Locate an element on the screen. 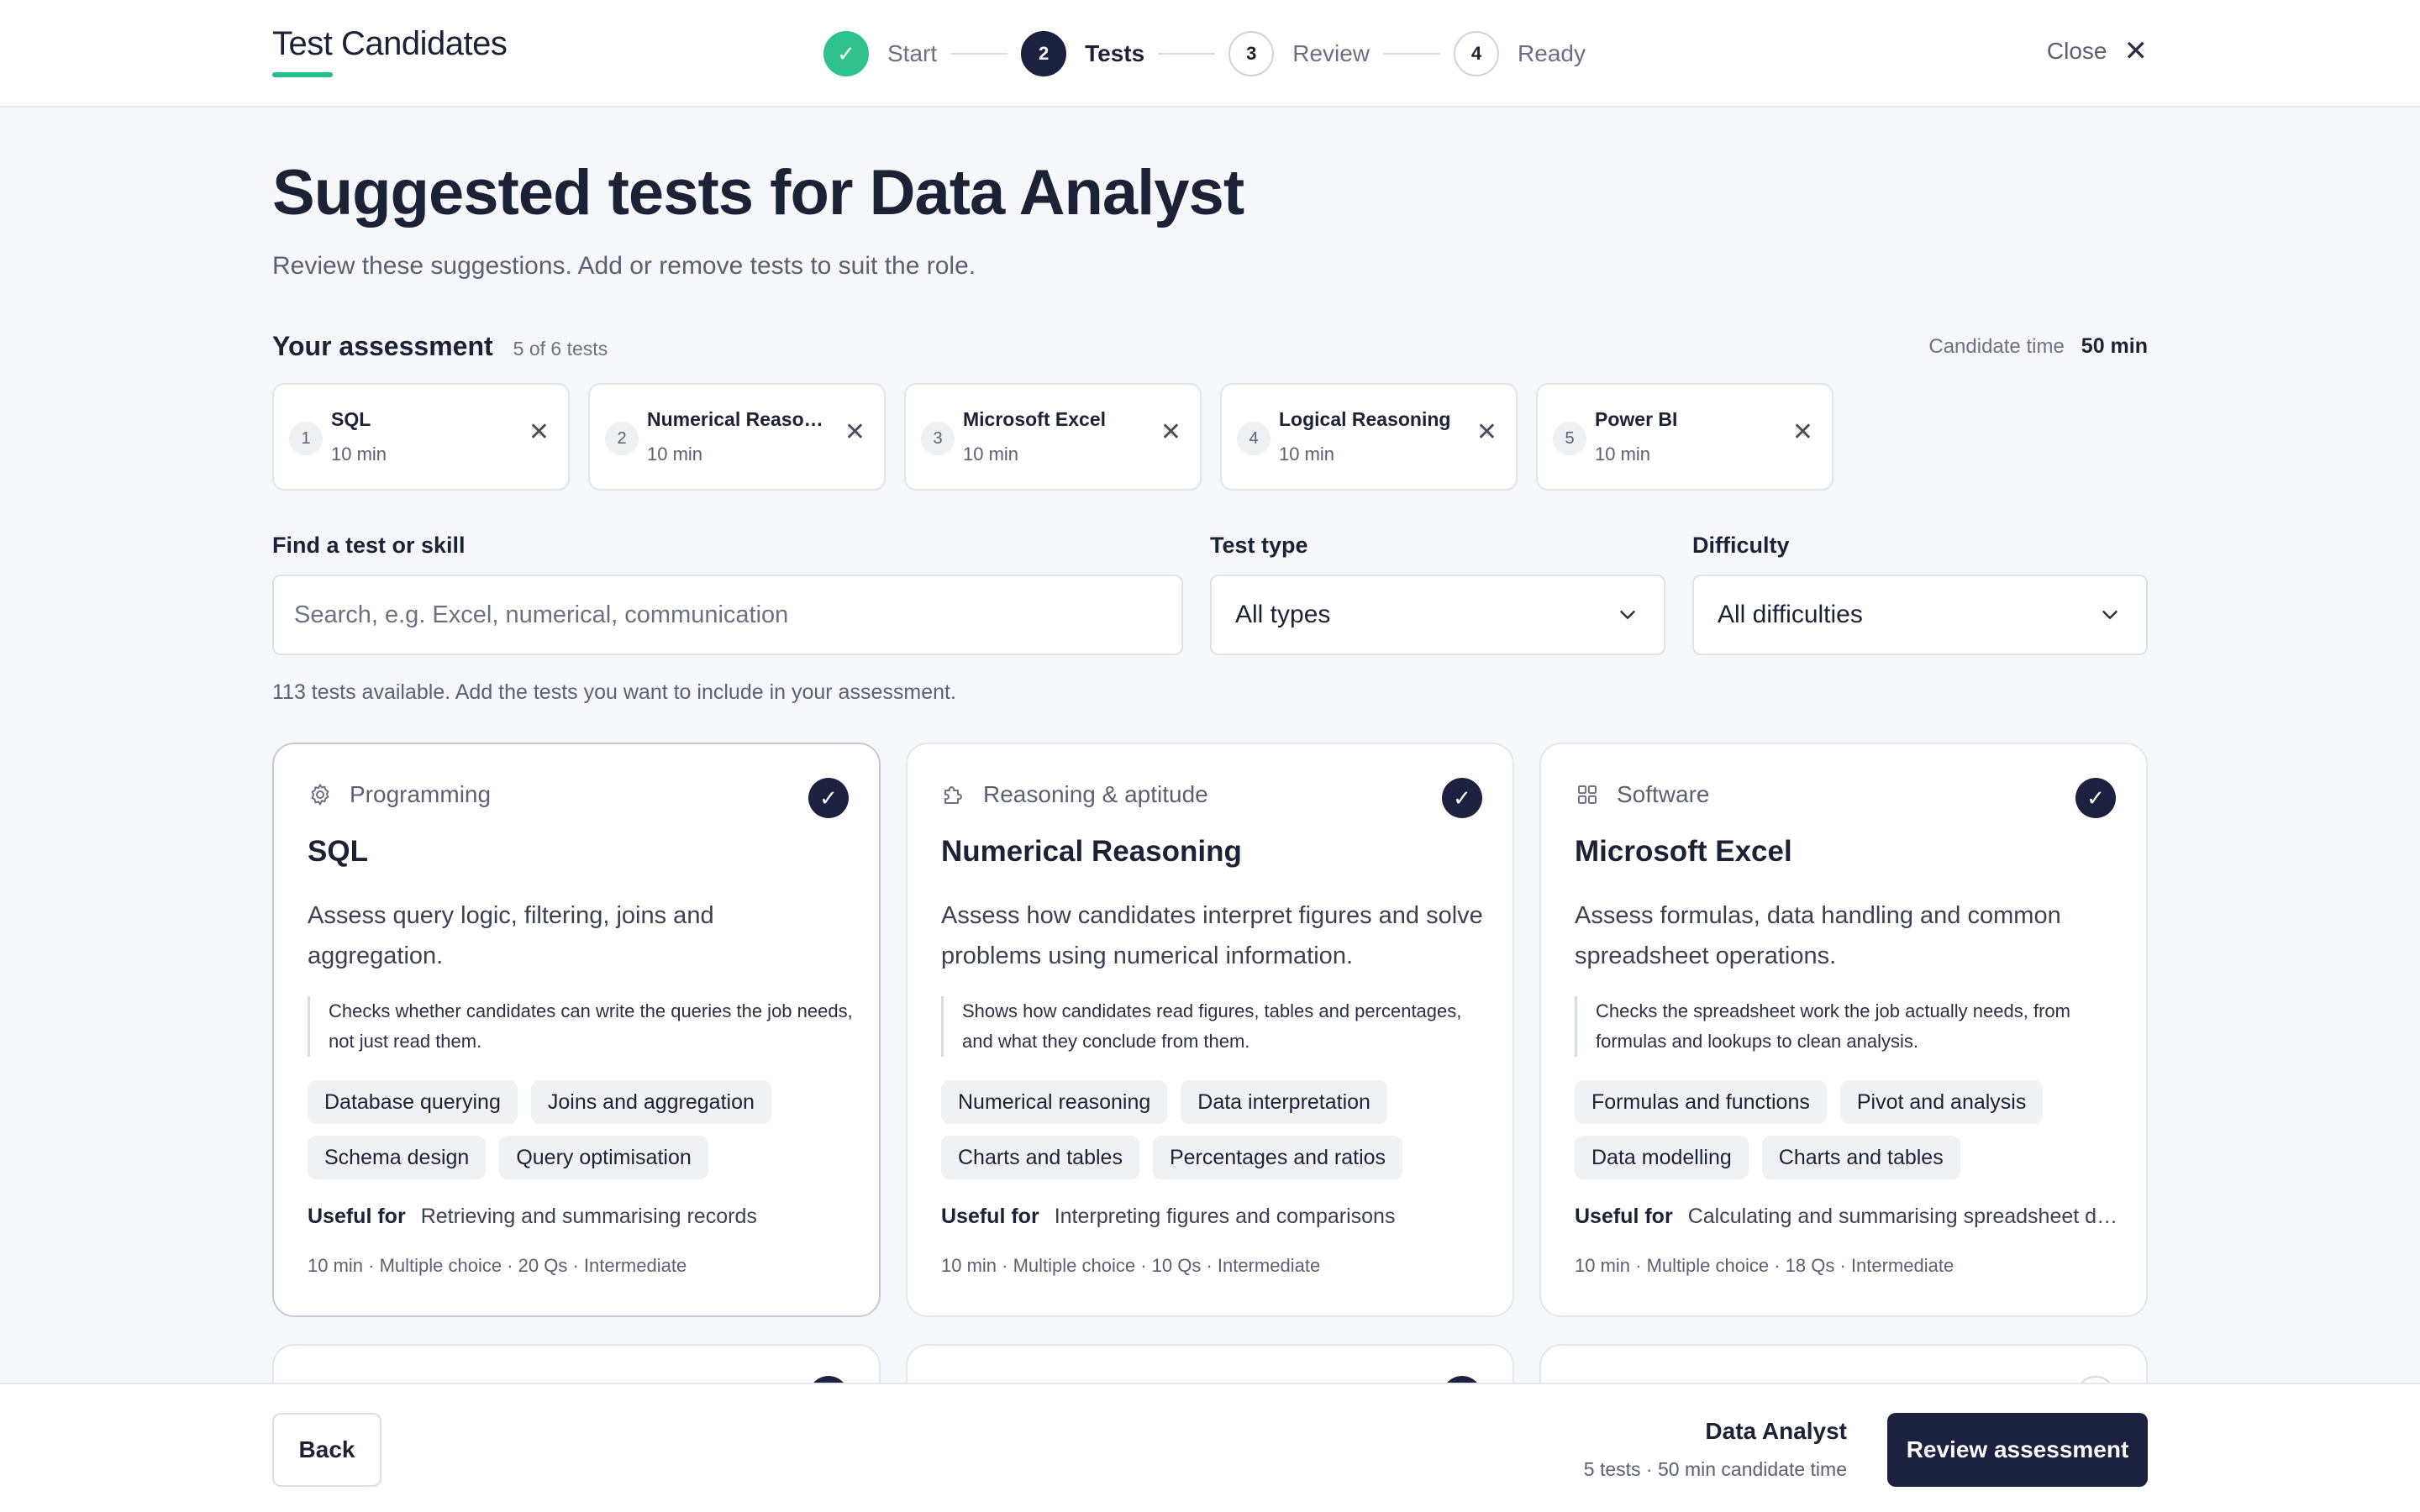  chip-number: 2 is located at coordinates (622, 438).